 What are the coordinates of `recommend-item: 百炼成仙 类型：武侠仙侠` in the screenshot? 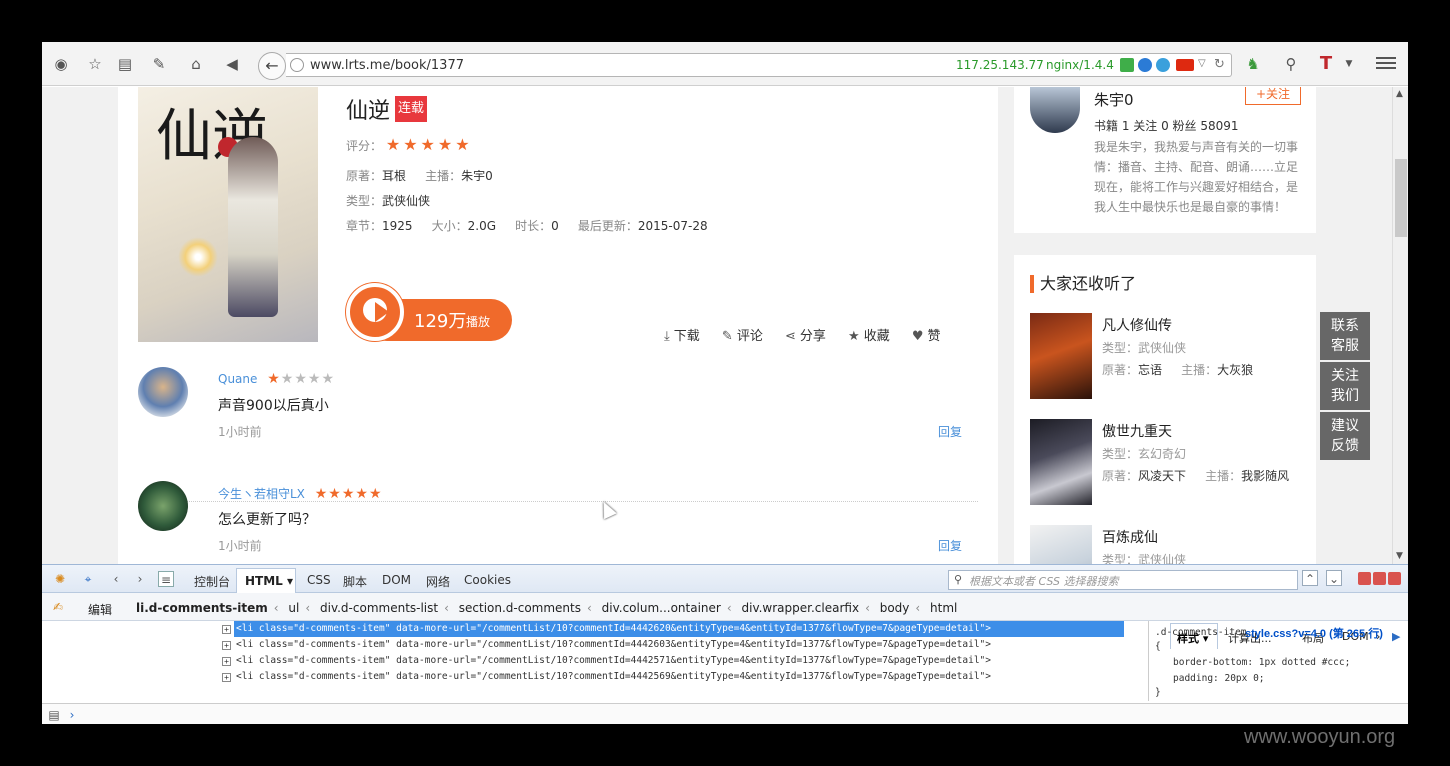 It's located at (1170, 544).